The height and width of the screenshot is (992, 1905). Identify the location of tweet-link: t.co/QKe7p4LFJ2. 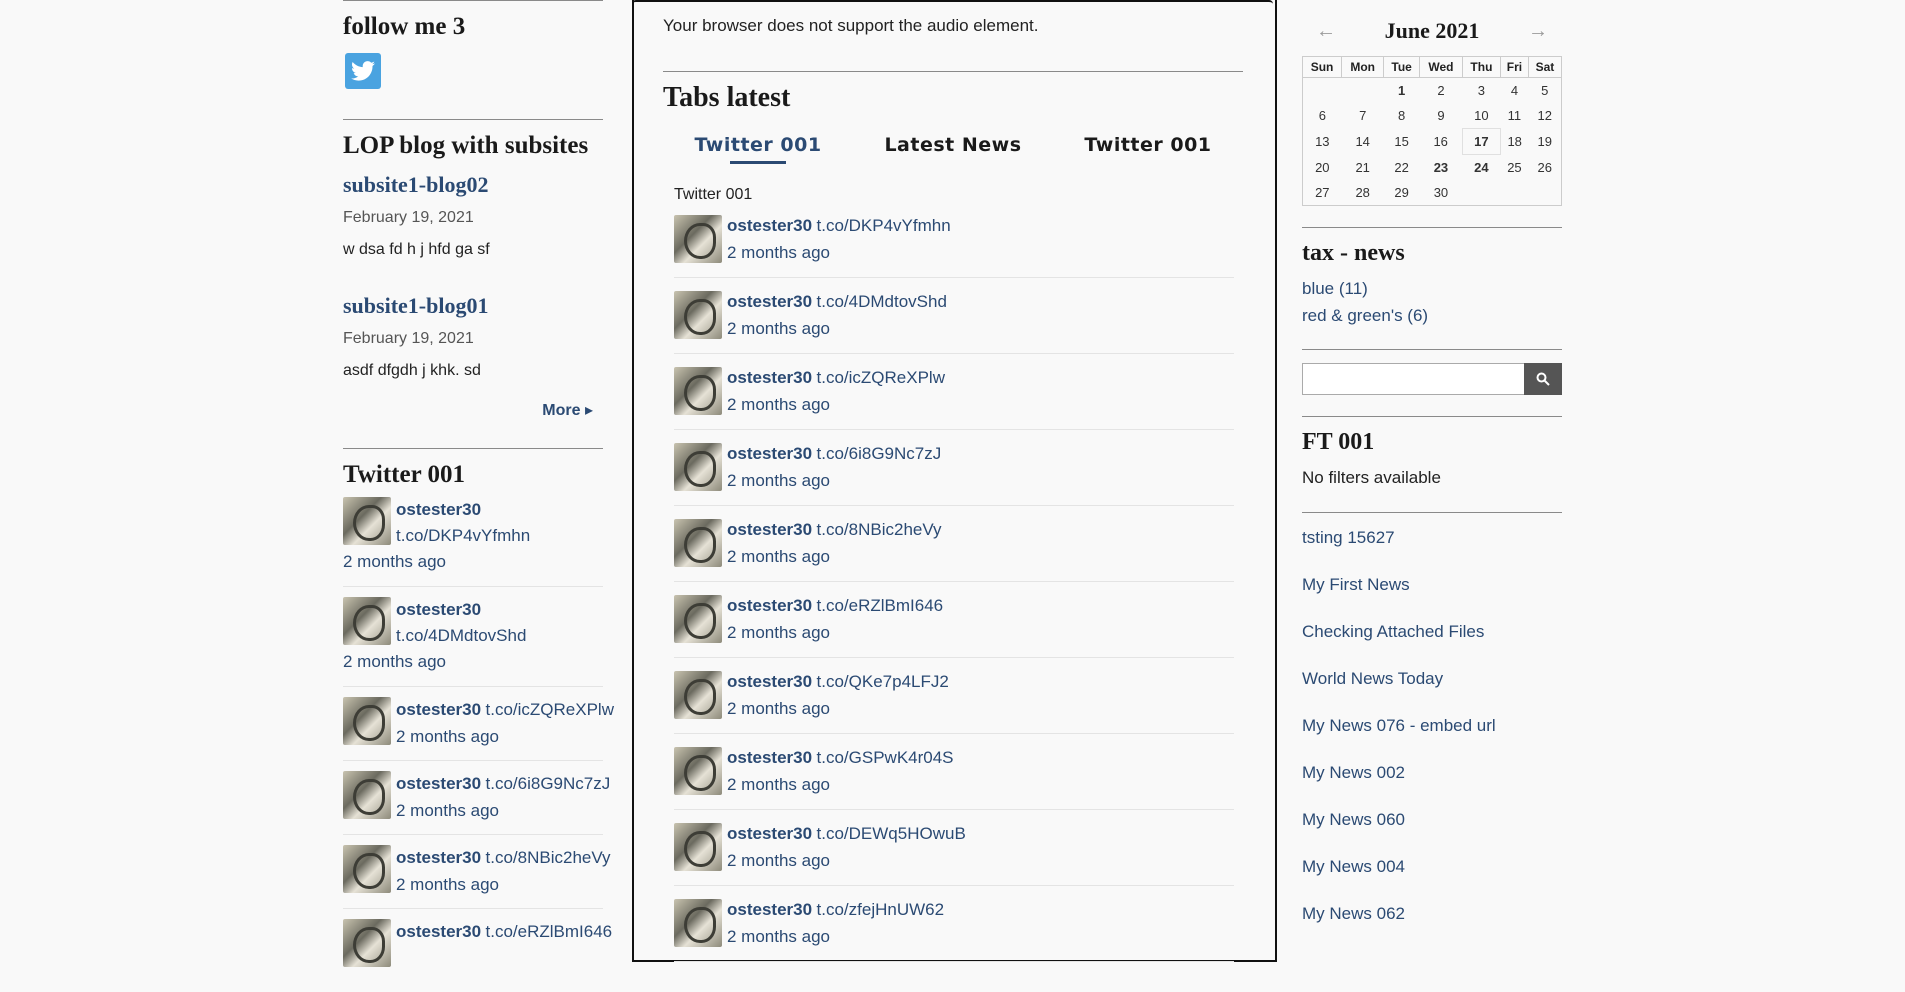
(883, 681).